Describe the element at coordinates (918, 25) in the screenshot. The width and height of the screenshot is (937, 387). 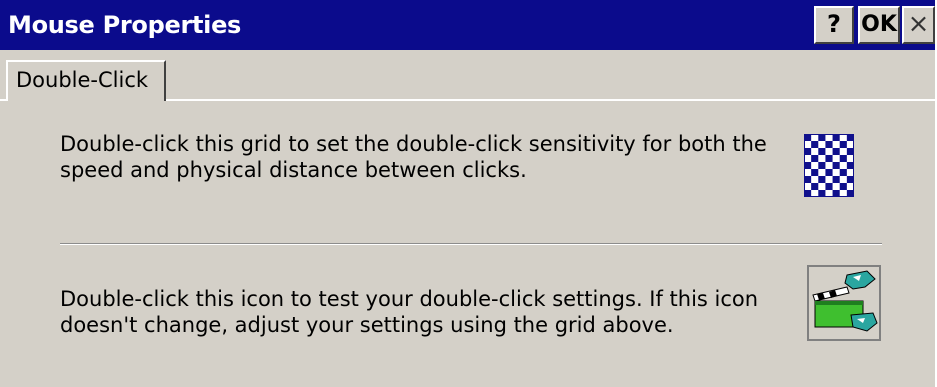
I see `close-button: ×` at that location.